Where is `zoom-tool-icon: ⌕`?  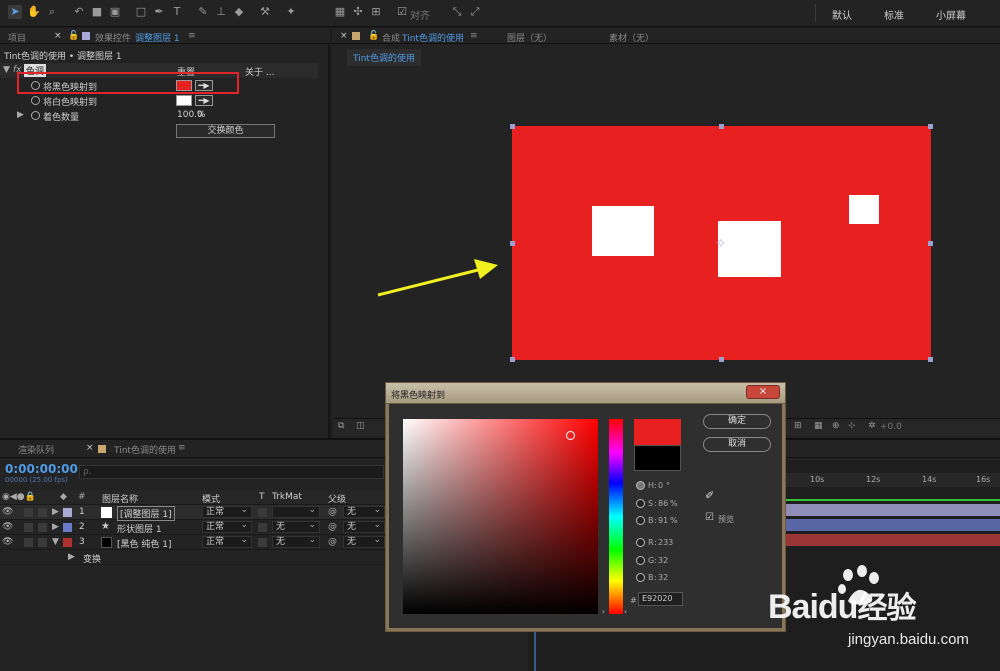
zoom-tool-icon: ⌕ is located at coordinates (52, 12).